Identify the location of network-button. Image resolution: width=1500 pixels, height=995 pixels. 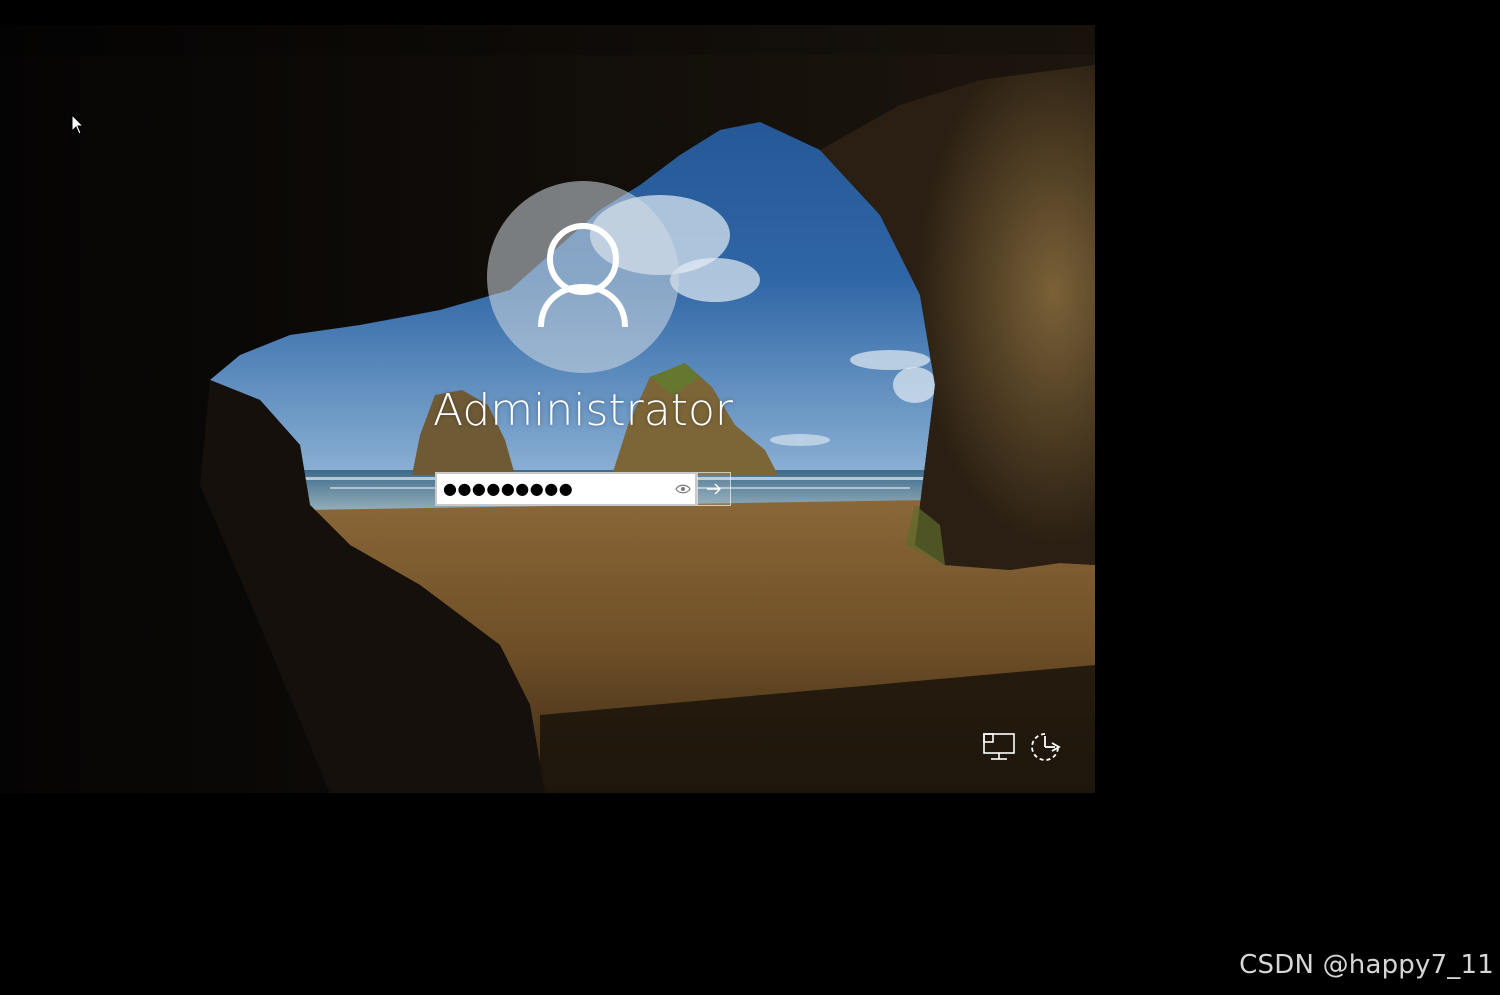
(999, 747).